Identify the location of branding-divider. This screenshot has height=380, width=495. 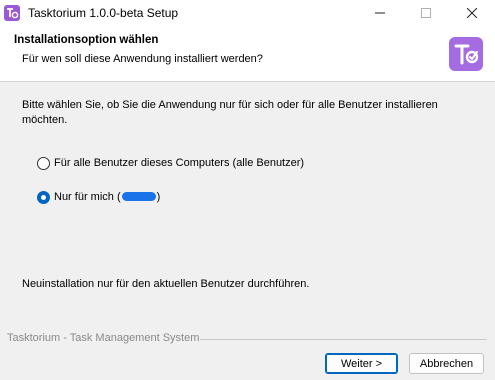
(343, 339).